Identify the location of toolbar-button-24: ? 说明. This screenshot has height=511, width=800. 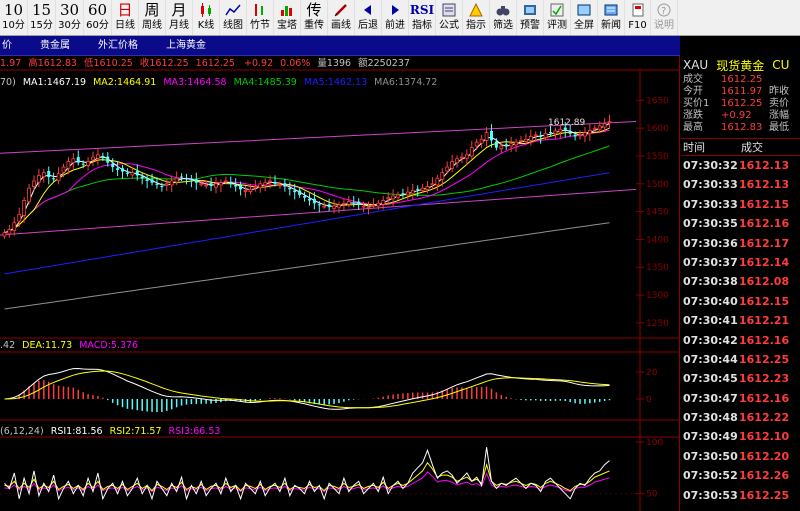
(664, 17).